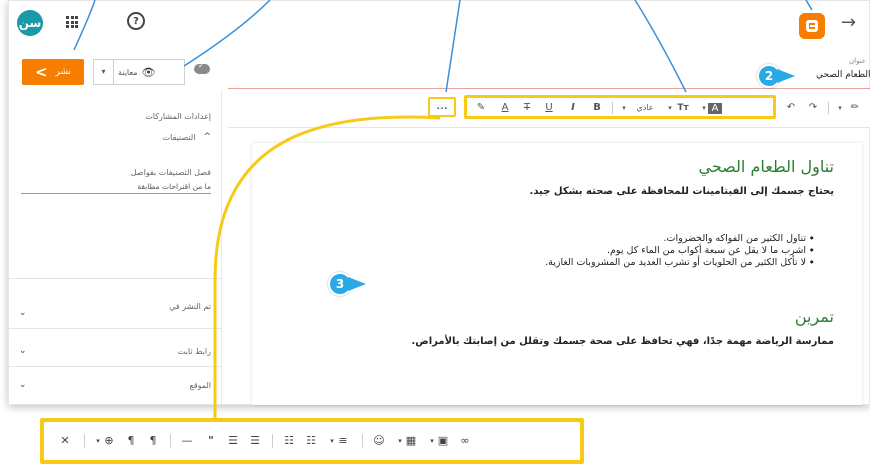 Image resolution: width=870 pixels, height=468 pixels. I want to click on rtl-icon: ¶, so click(153, 441).